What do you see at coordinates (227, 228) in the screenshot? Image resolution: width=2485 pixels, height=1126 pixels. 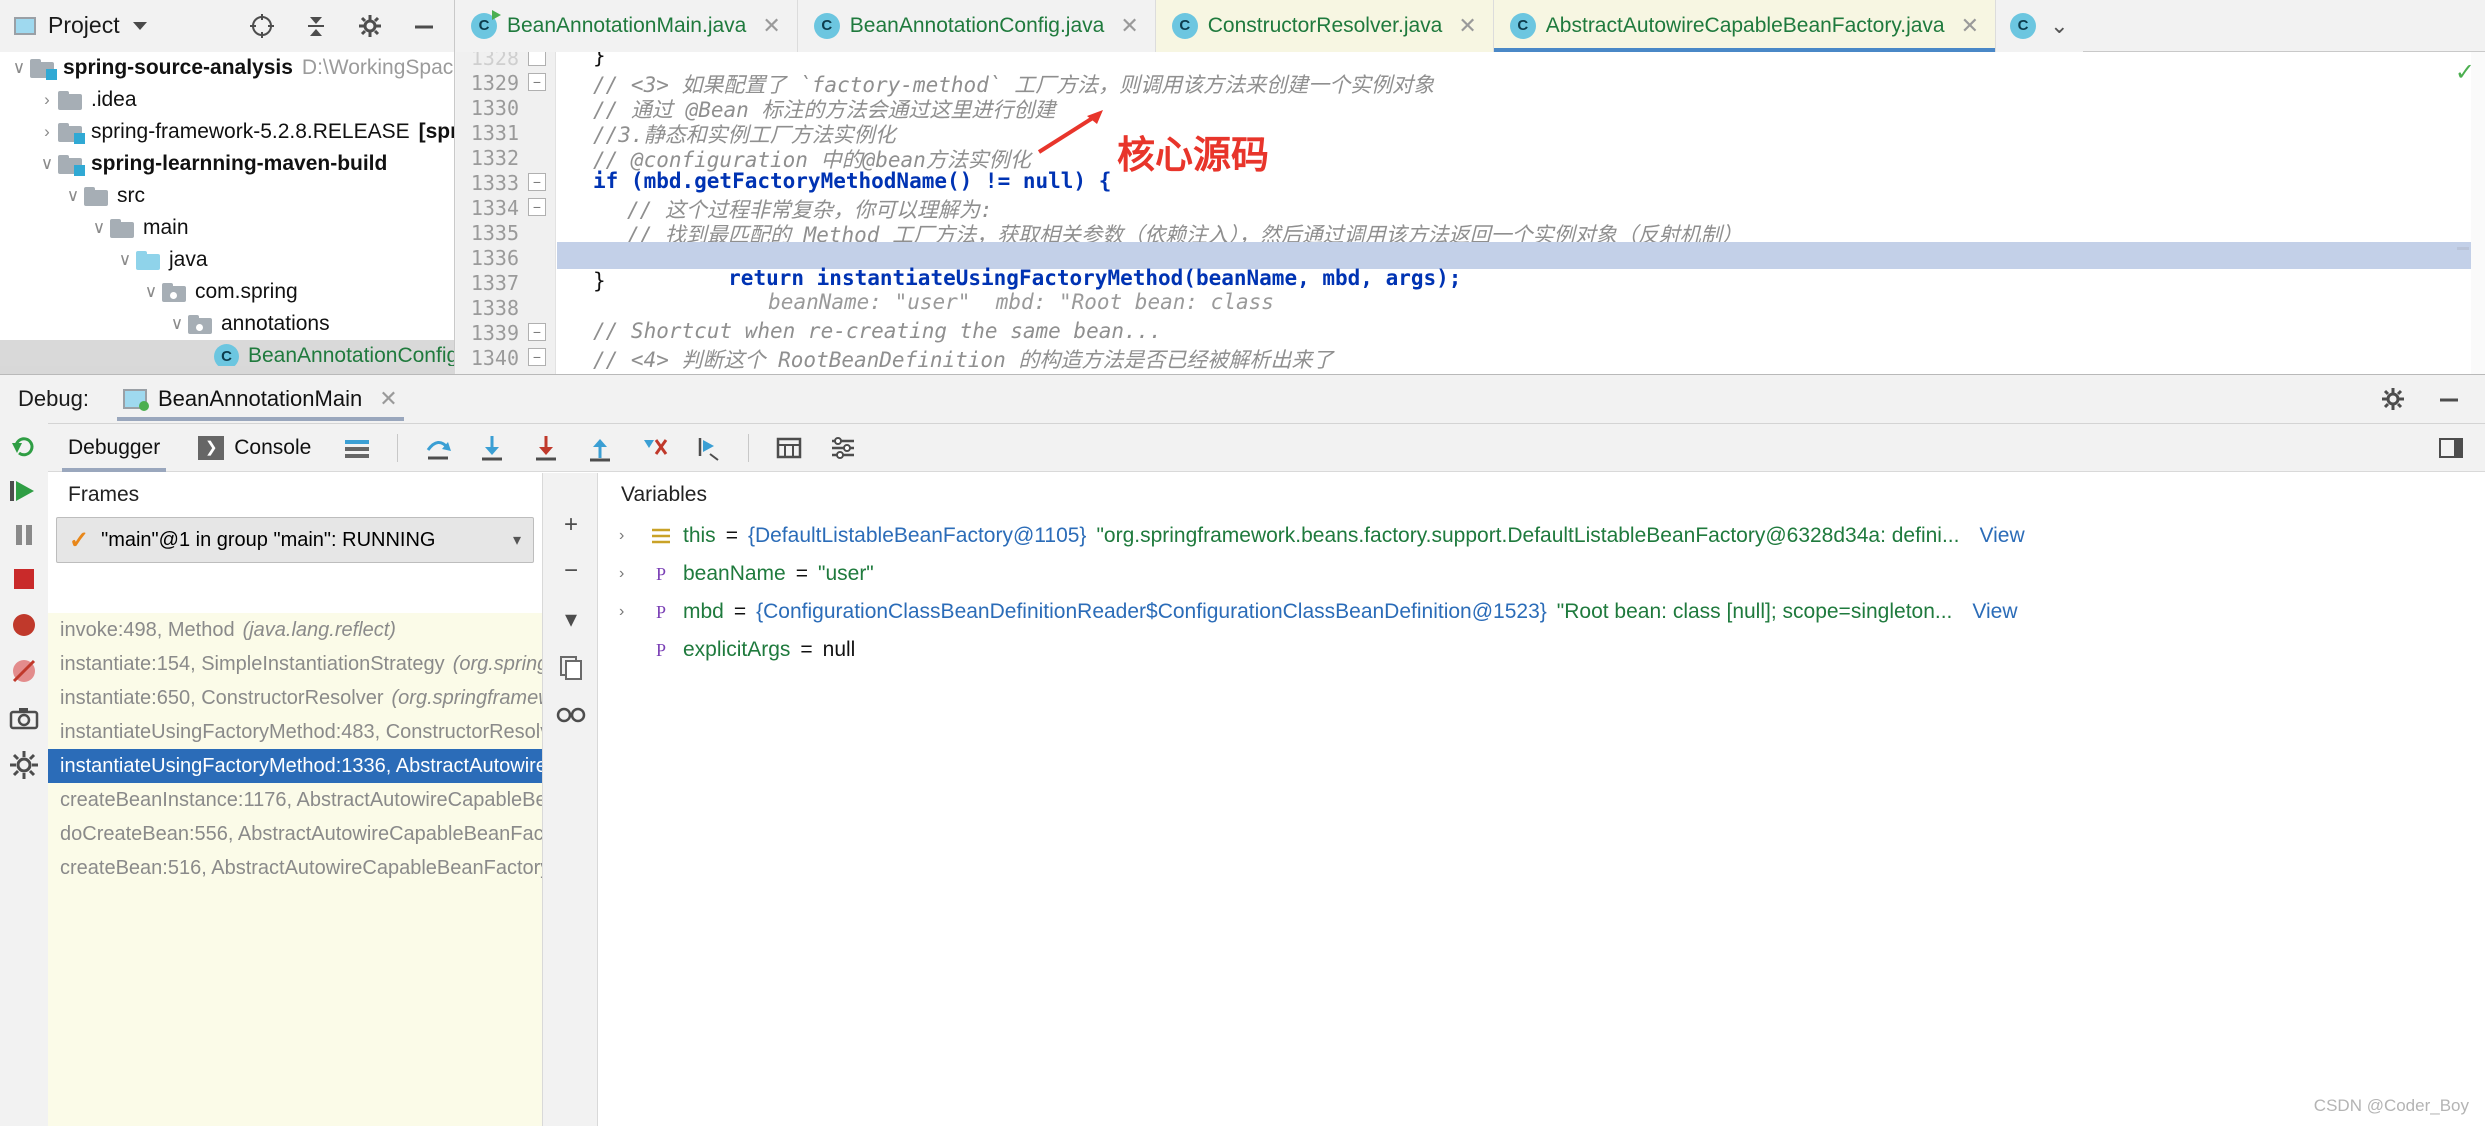 I see `tree-row-main: ∨ main` at bounding box center [227, 228].